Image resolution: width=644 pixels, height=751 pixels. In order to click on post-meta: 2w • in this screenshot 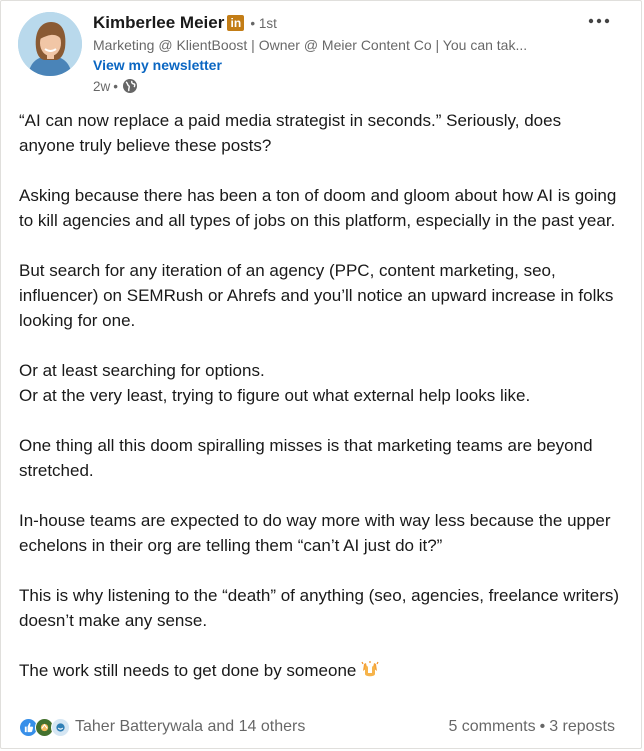, I will do `click(115, 86)`.